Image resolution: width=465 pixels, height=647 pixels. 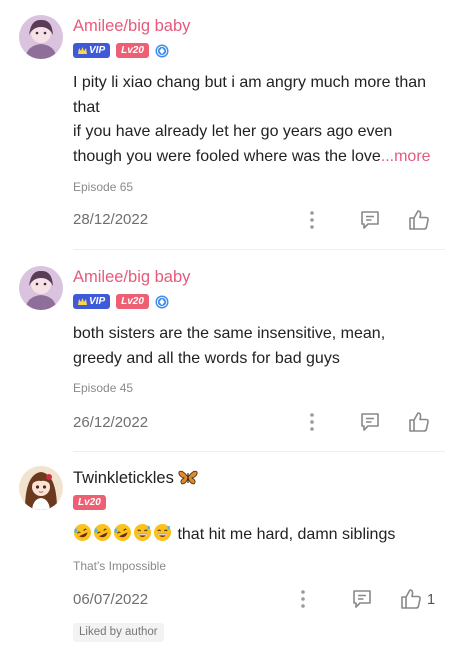 I want to click on badges: Lv20, so click(x=89, y=502).